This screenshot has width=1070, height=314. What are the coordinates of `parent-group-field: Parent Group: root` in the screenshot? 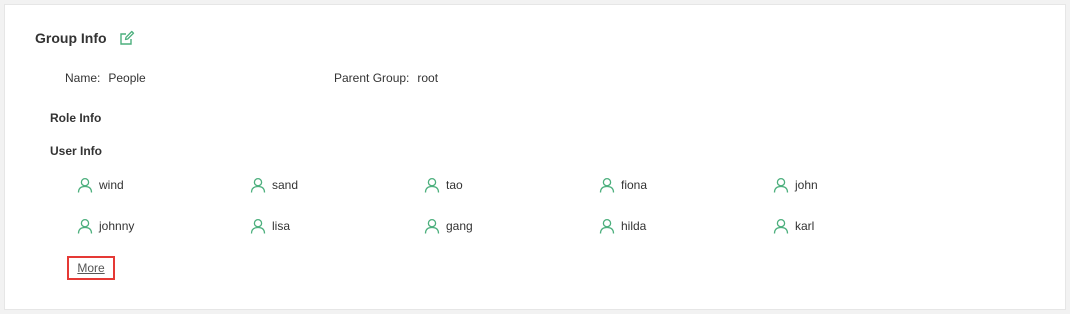 It's located at (386, 78).